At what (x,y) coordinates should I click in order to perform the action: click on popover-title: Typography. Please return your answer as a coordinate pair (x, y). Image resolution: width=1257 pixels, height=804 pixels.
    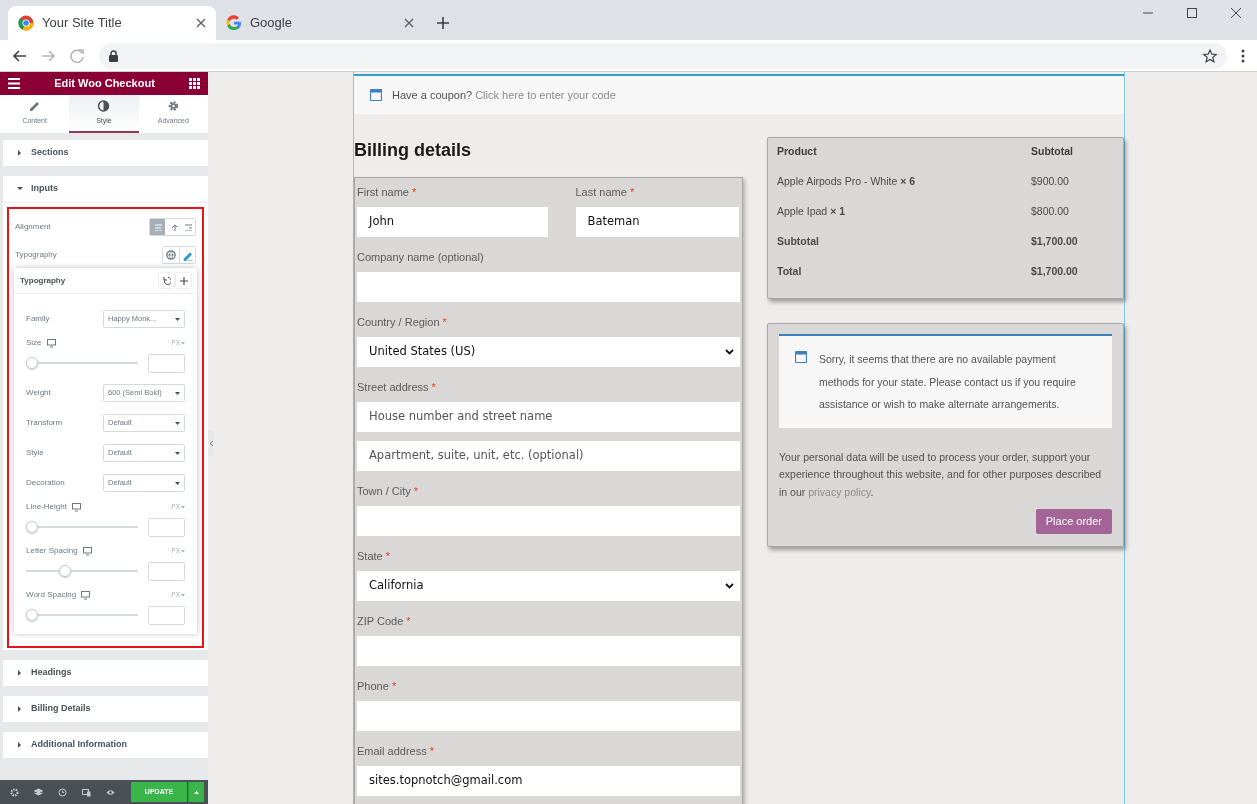
    Looking at the image, I should click on (43, 280).